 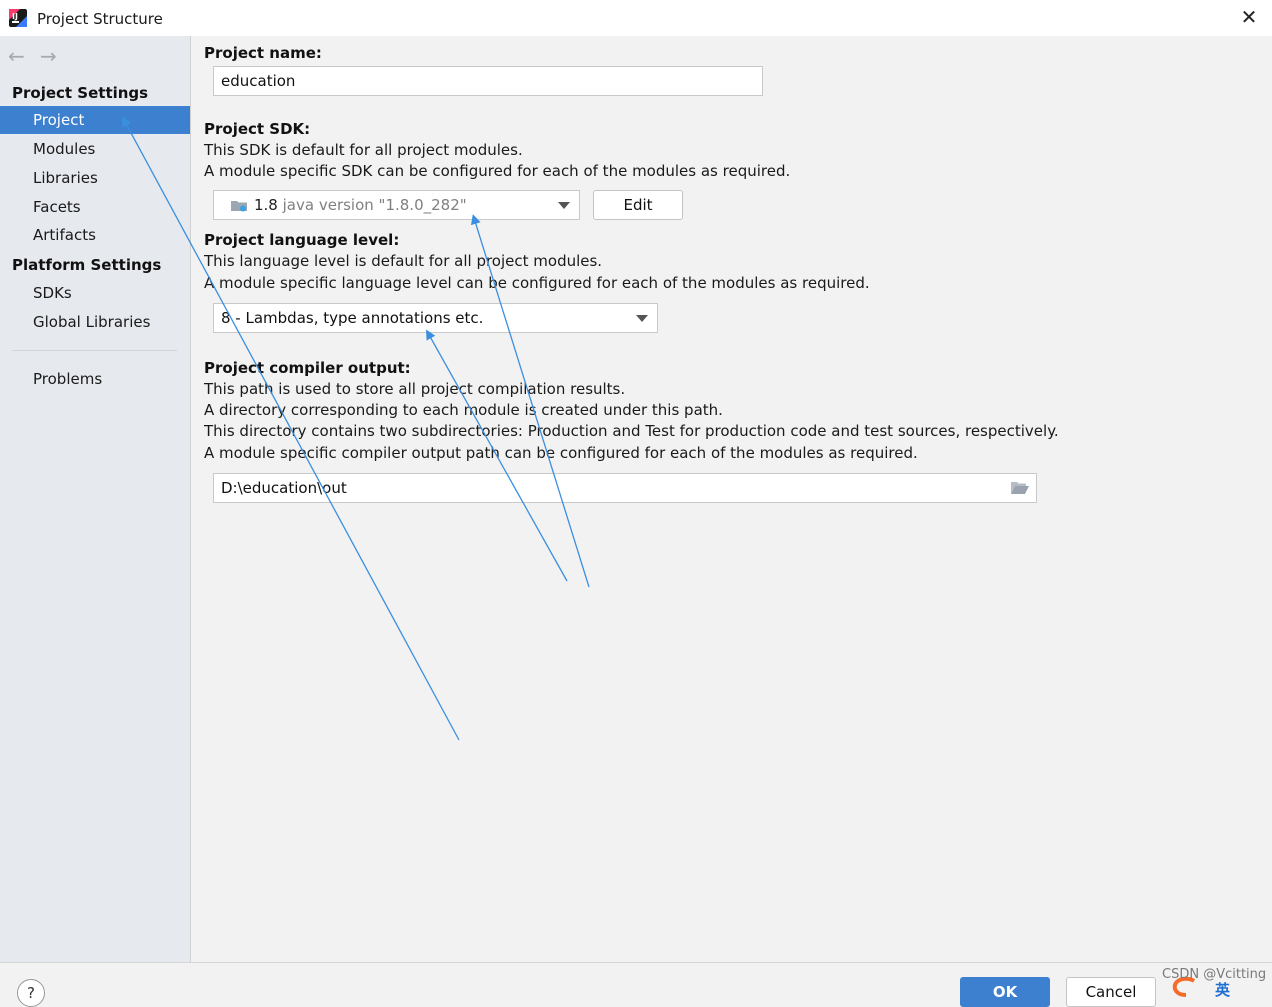 I want to click on close-icon: ✕, so click(x=1249, y=17).